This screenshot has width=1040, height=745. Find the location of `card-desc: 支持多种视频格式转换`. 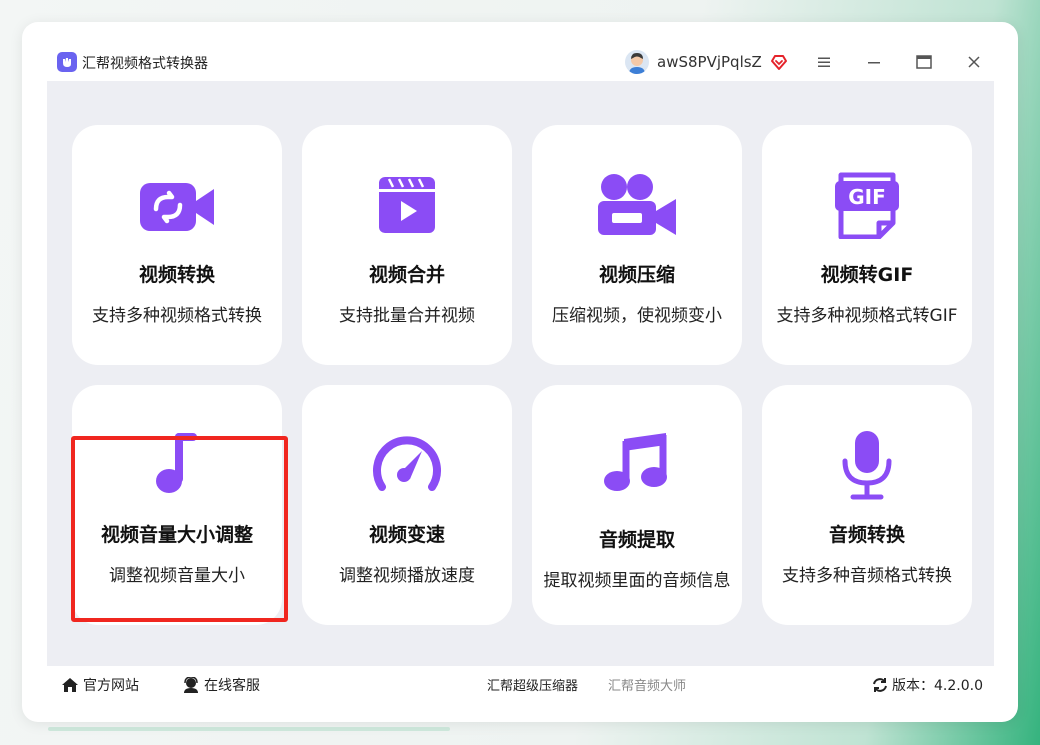

card-desc: 支持多种视频格式转换 is located at coordinates (177, 316).